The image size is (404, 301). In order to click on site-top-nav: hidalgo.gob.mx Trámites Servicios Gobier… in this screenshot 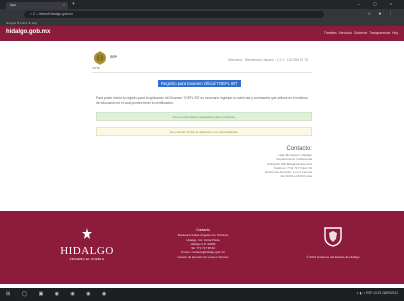, I will do `click(202, 33)`.